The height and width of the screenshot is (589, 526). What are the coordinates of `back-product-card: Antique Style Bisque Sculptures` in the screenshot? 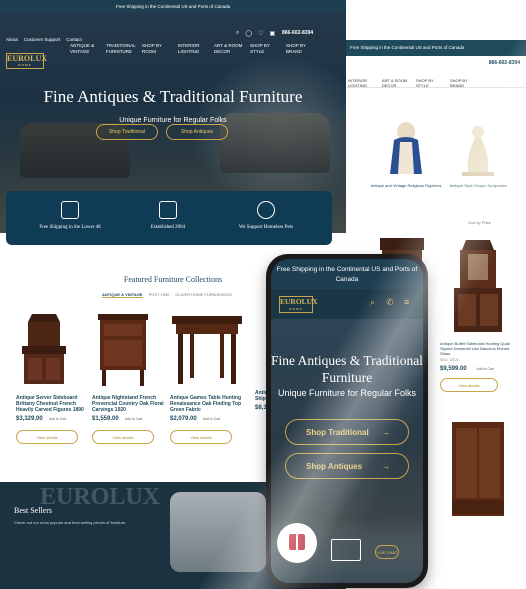 It's located at (478, 154).